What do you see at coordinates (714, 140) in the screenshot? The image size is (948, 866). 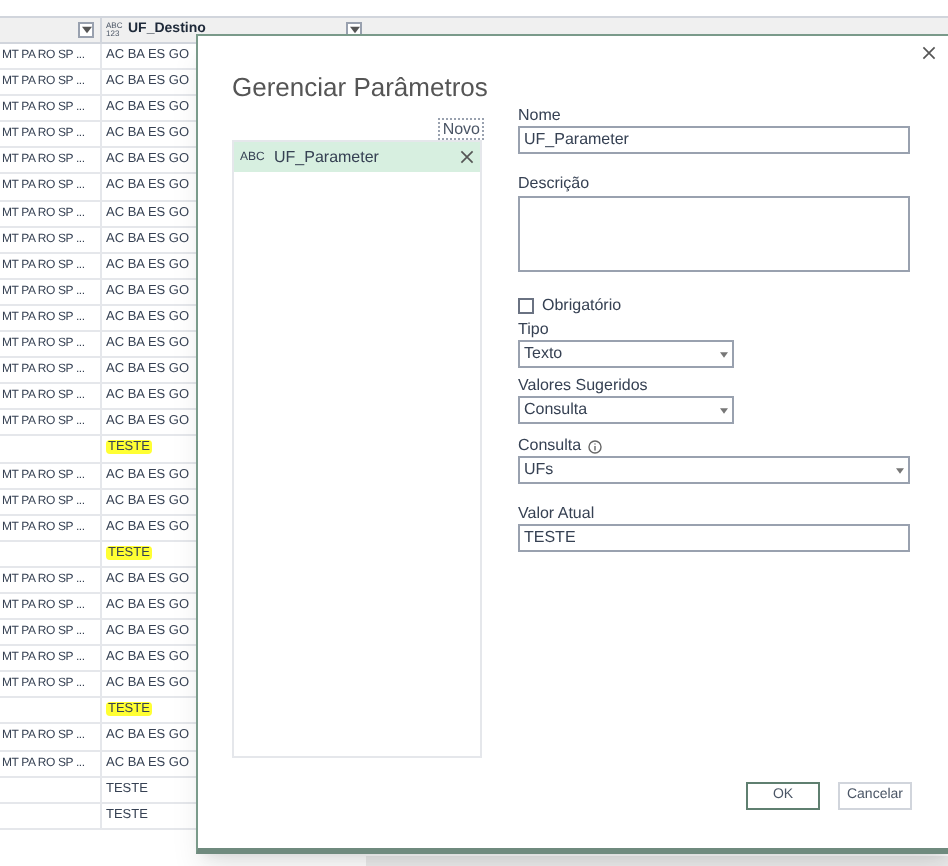 I see `input-field: UF_Parameter` at bounding box center [714, 140].